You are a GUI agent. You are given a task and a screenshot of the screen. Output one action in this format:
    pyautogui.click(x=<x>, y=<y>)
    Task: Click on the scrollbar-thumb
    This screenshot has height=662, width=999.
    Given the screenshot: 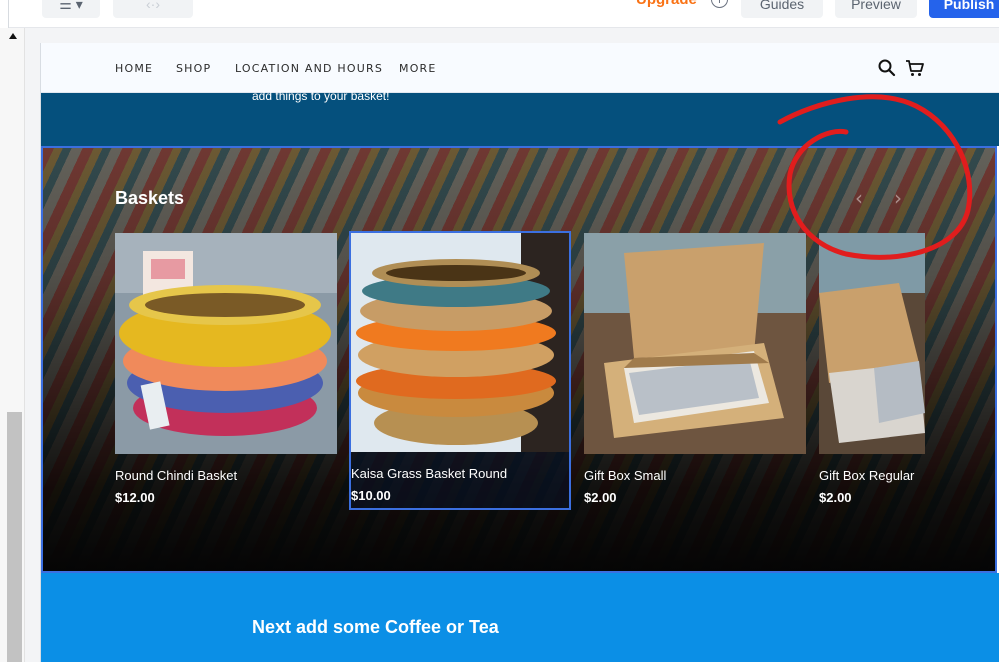 What is the action you would take?
    pyautogui.click(x=14, y=537)
    